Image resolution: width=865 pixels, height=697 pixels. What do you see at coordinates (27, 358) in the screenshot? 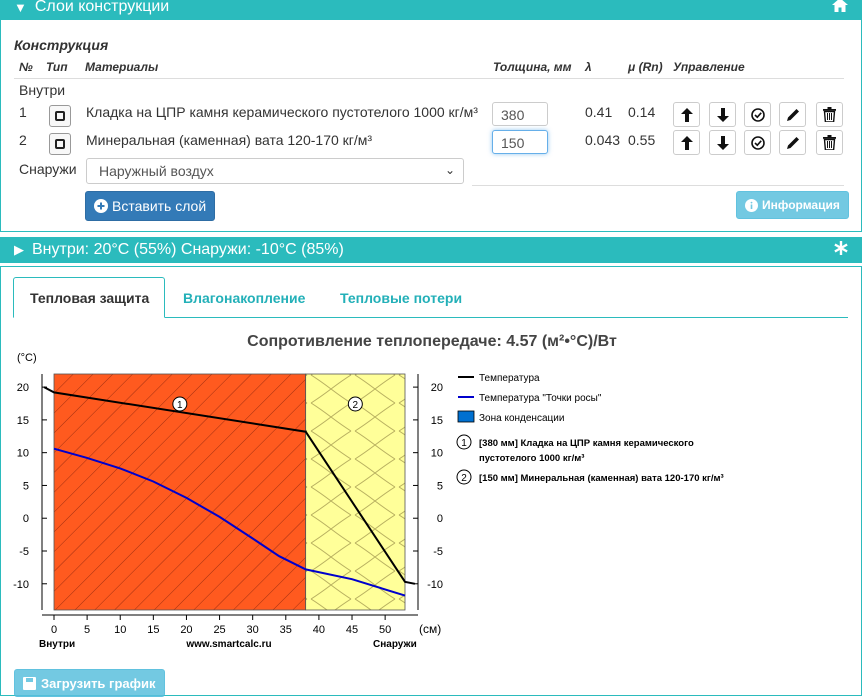
I see `y-axis-unit: (°C)` at bounding box center [27, 358].